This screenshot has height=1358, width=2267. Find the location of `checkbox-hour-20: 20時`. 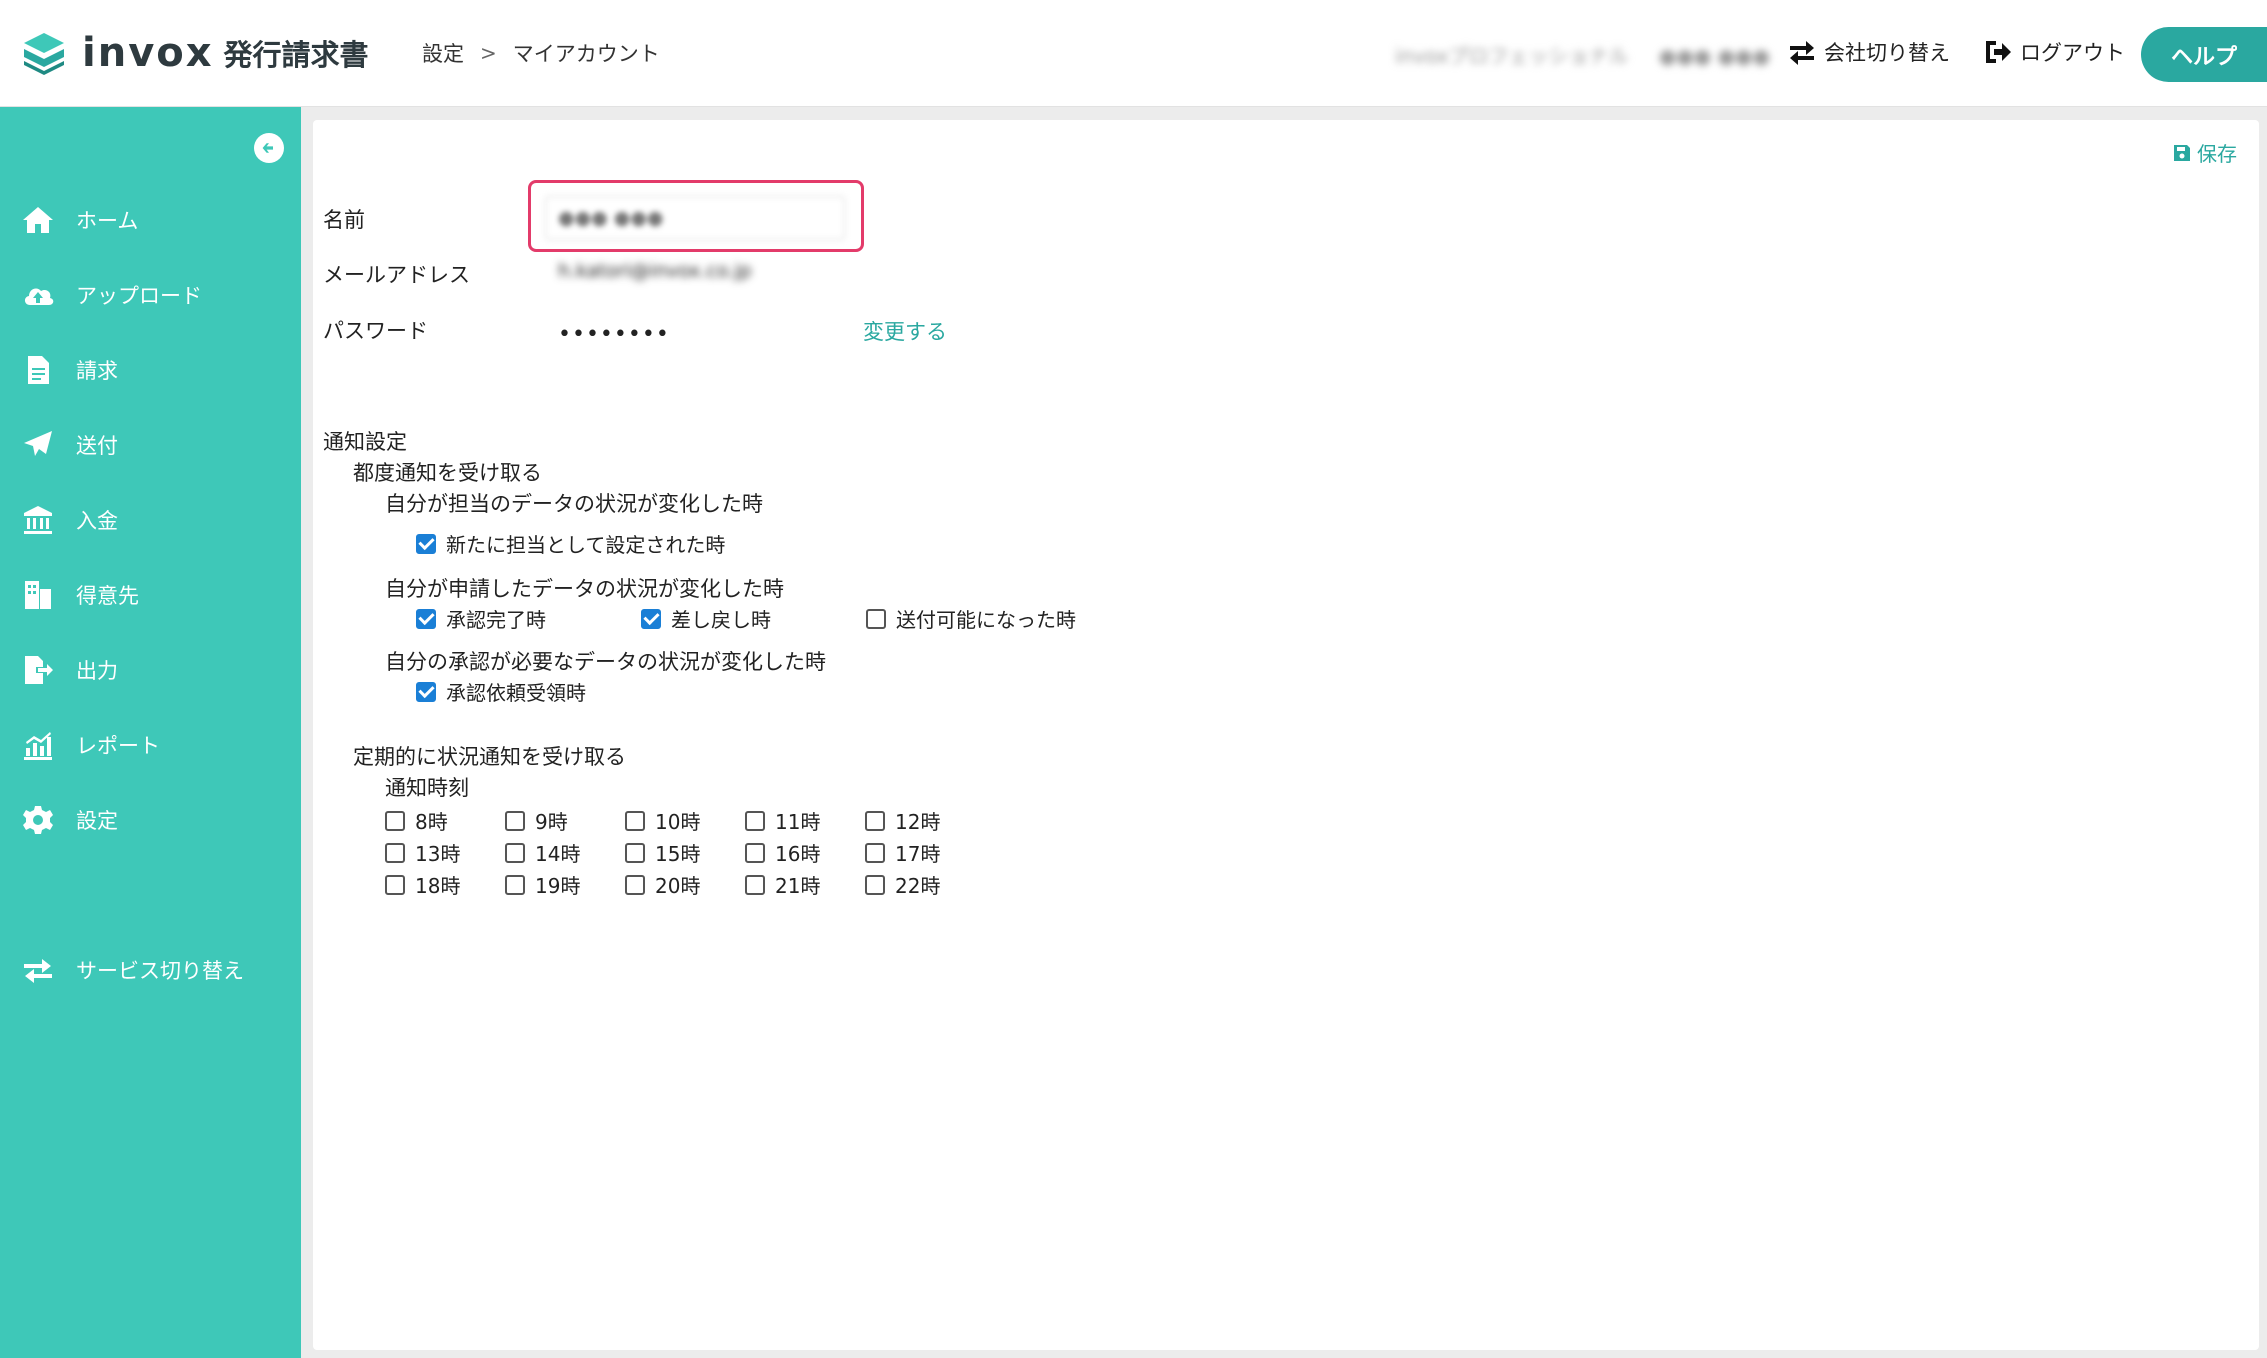

checkbox-hour-20: 20時 is located at coordinates (662, 884).